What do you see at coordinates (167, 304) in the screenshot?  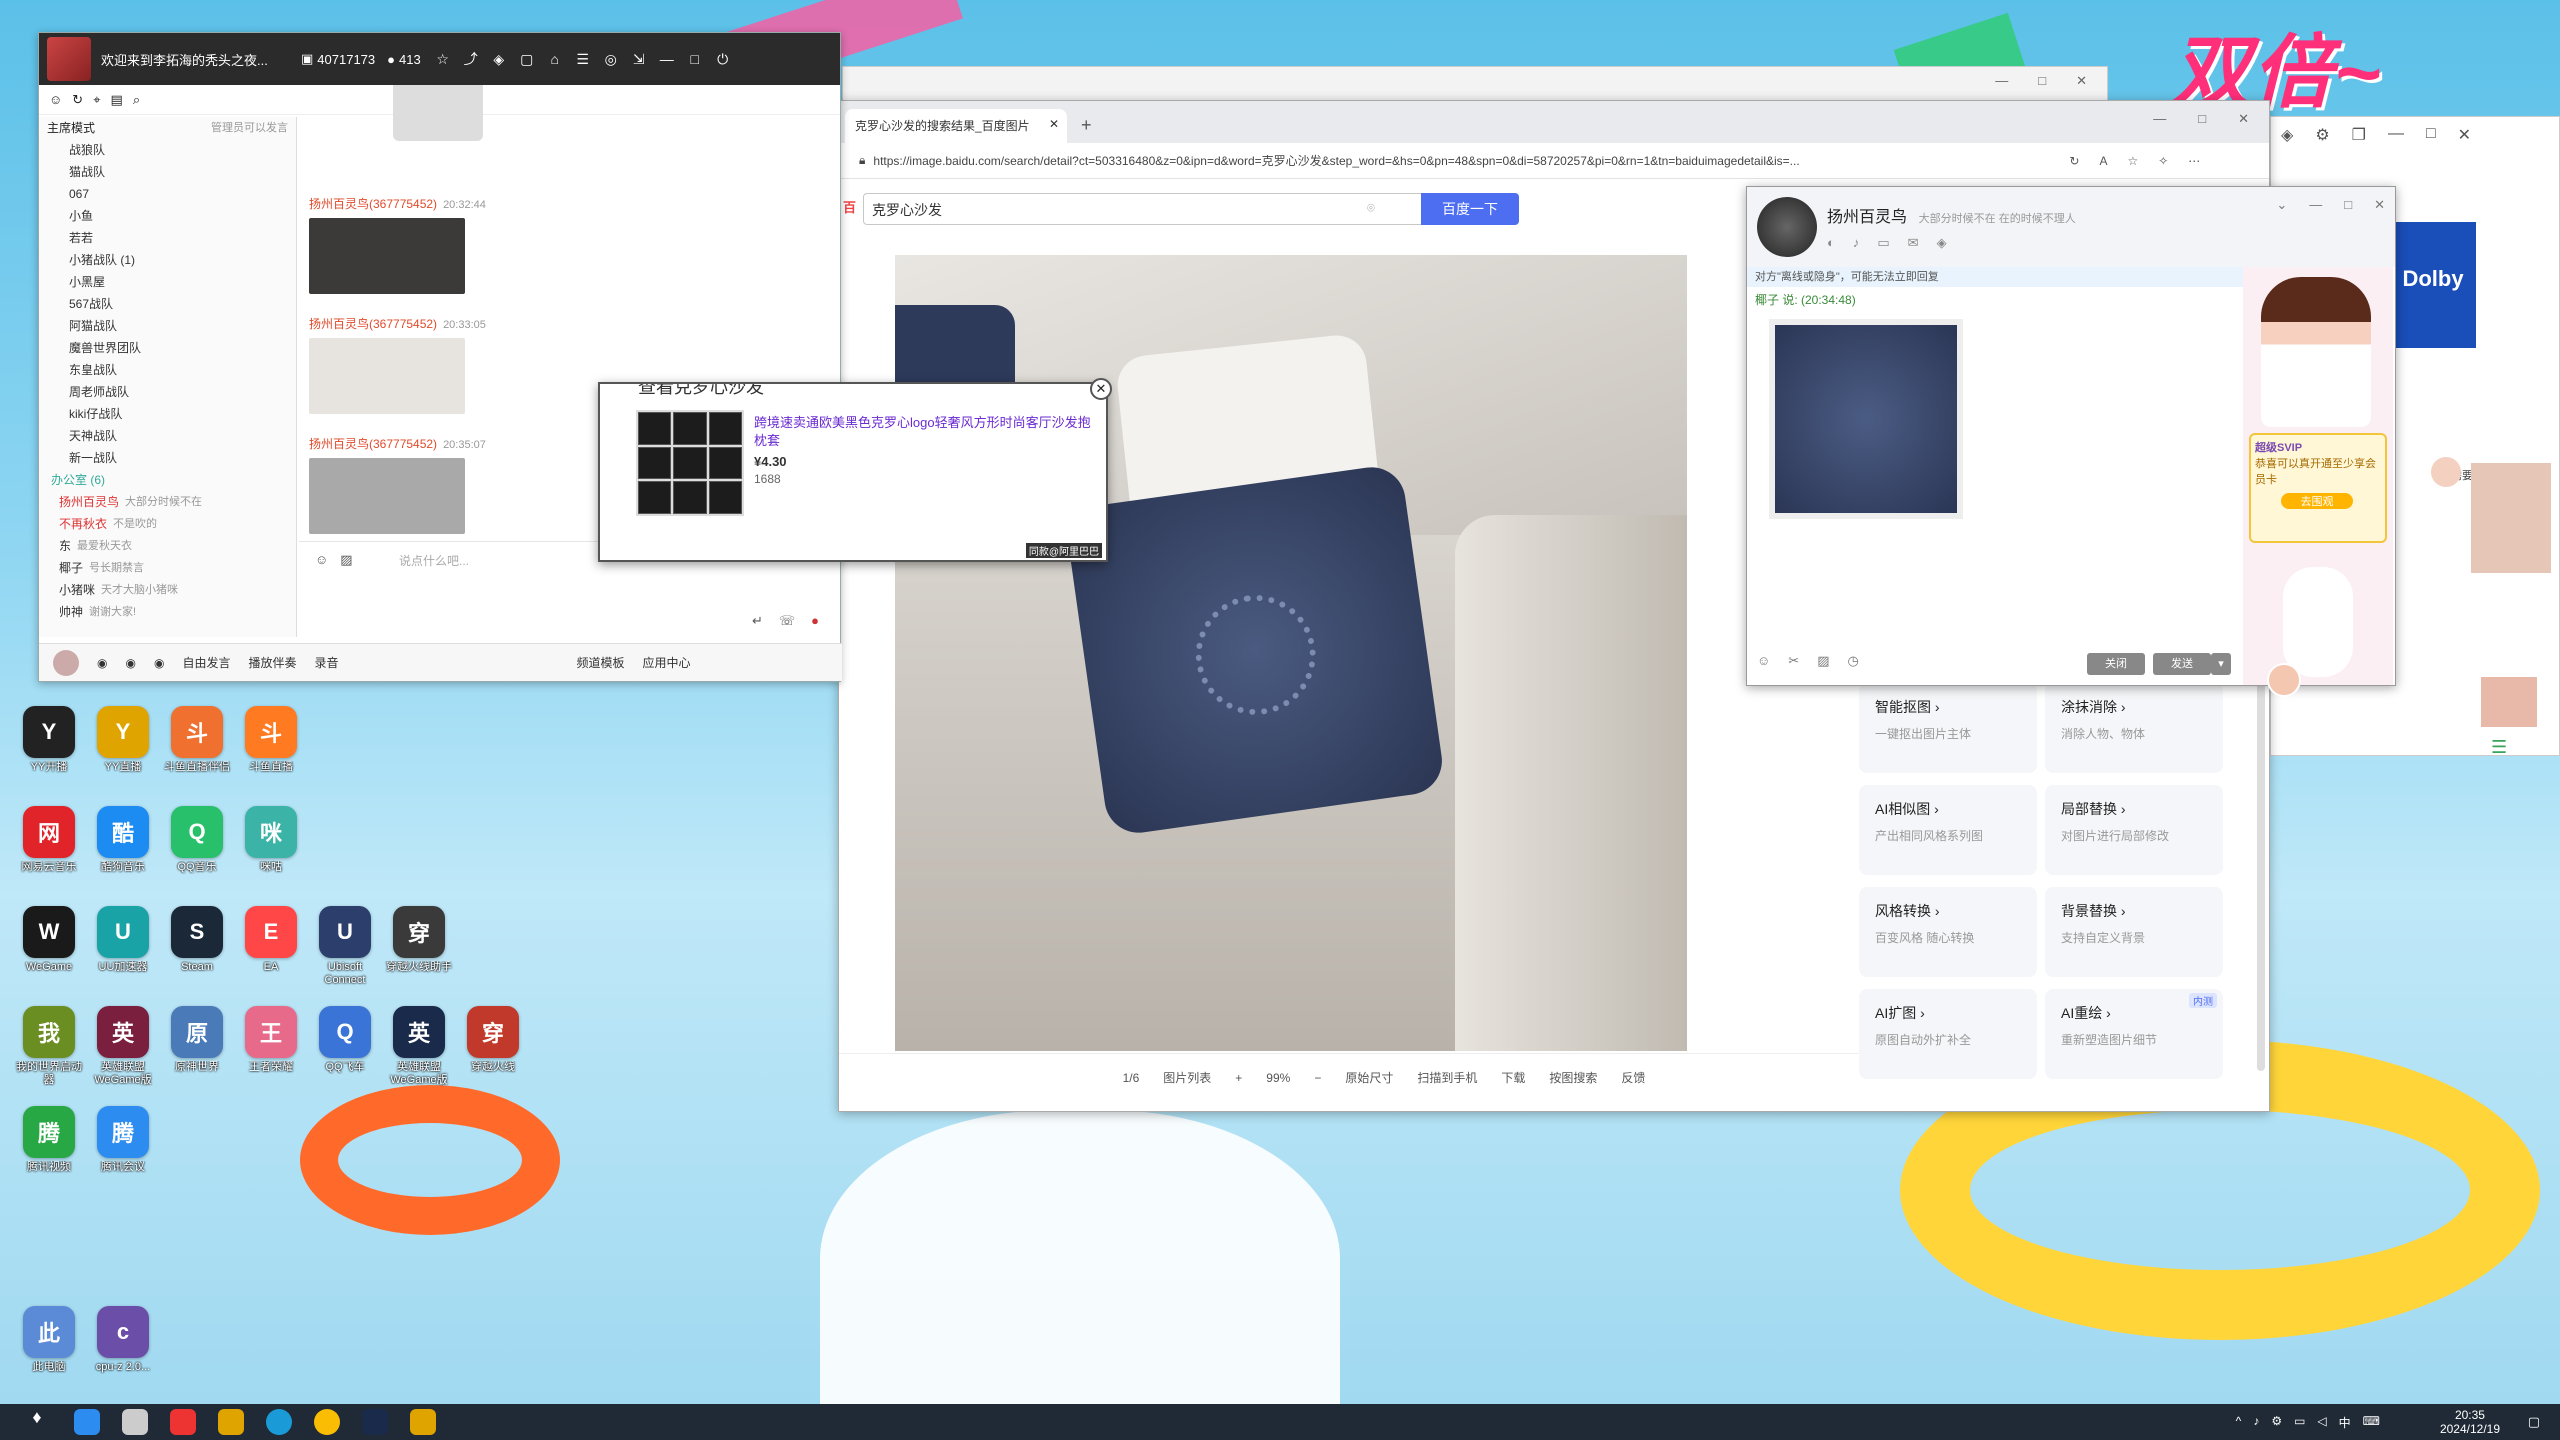 I see `channel-item: 567战队` at bounding box center [167, 304].